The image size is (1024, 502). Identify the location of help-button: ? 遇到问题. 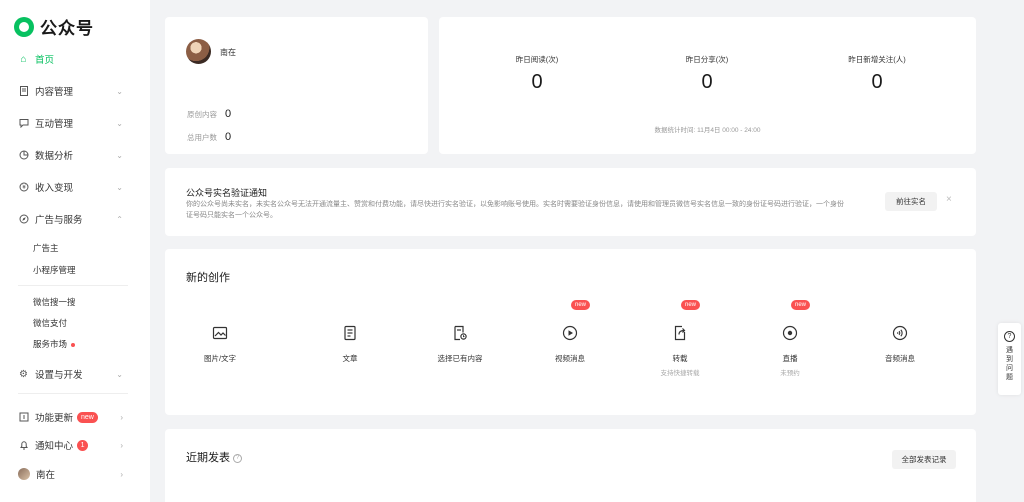
(1009, 359).